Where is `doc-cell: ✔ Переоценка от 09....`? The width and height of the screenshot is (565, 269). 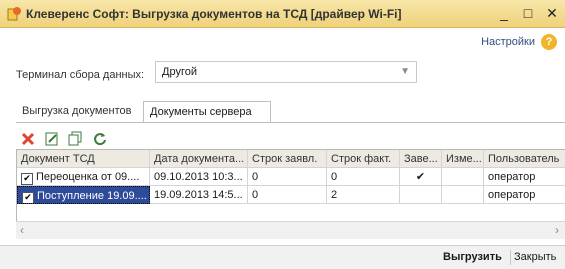
doc-cell: ✔ Переоценка от 09.... is located at coordinates (83, 177).